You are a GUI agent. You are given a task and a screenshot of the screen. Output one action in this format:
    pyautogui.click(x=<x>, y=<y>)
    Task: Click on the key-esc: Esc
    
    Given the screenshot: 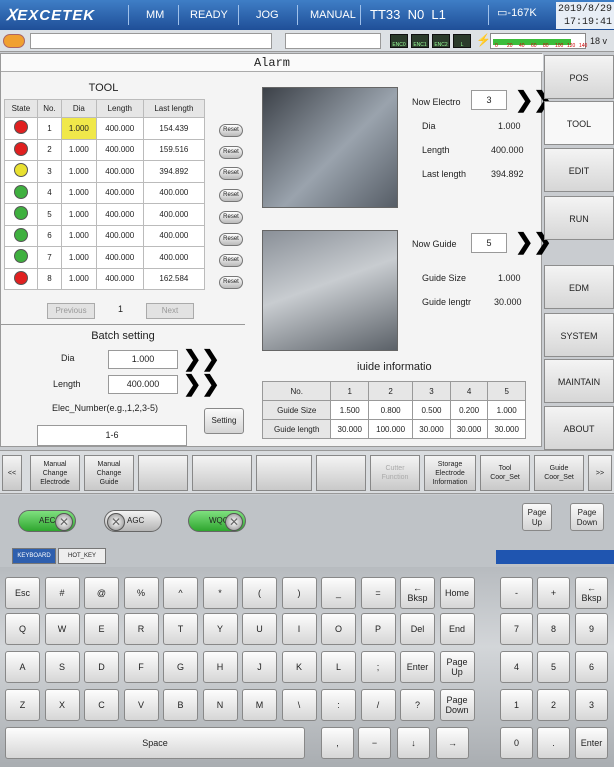 What is the action you would take?
    pyautogui.click(x=22, y=593)
    